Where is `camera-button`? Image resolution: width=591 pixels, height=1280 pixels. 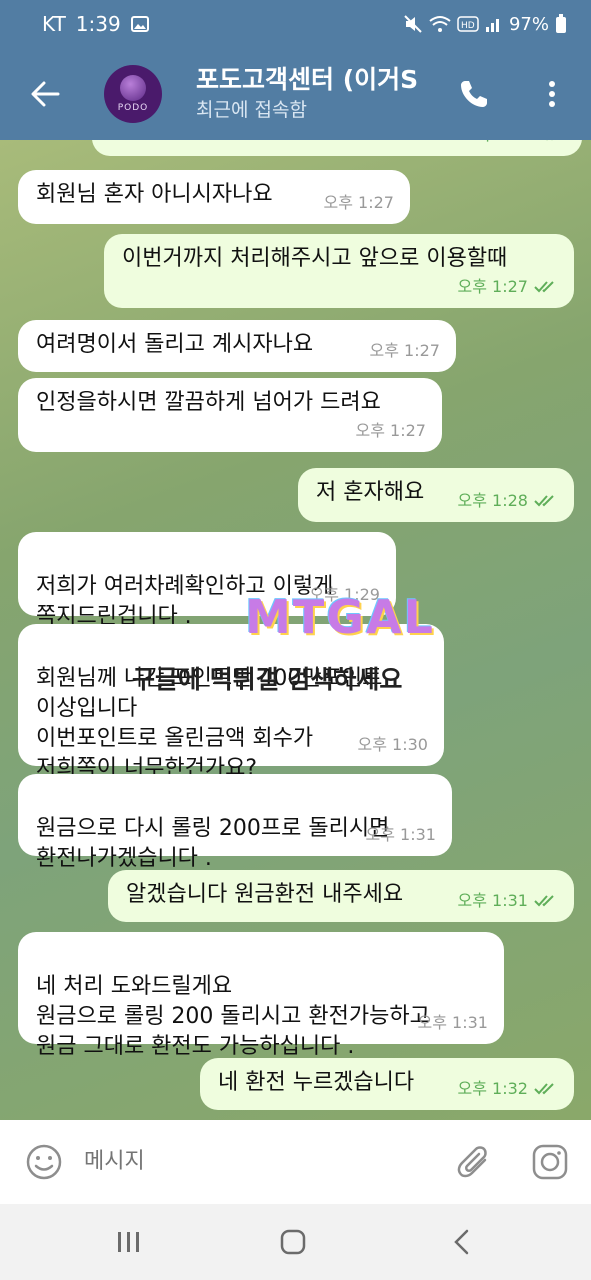 camera-button is located at coordinates (550, 1162).